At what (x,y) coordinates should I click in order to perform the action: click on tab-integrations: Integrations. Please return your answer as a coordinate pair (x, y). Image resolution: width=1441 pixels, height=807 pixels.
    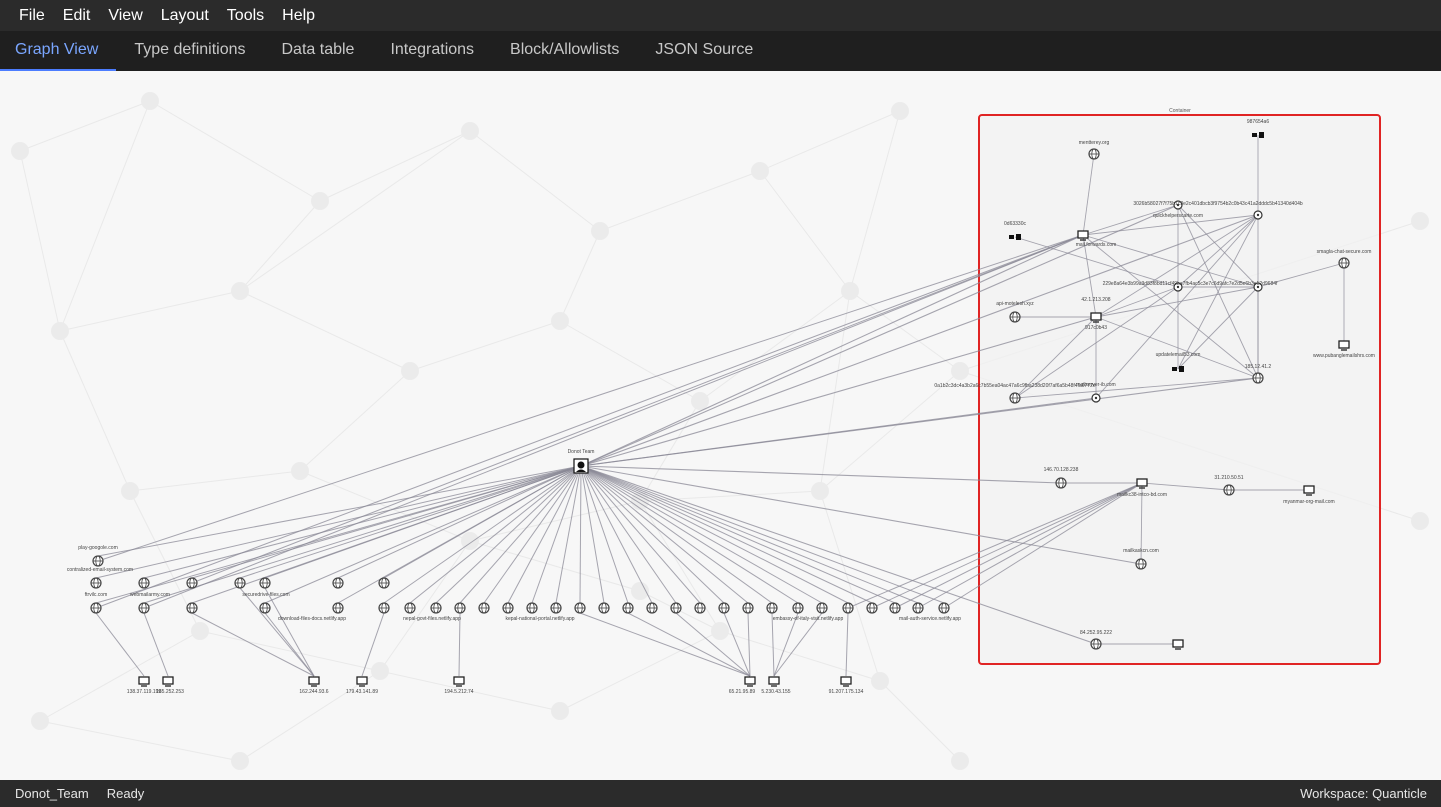
    Looking at the image, I should click on (432, 51).